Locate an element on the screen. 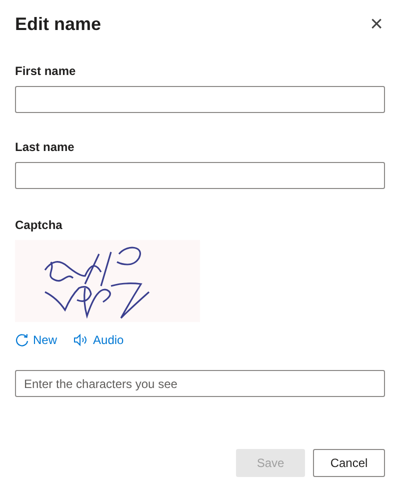 This screenshot has height=482, width=401. cancel-button: Cancel is located at coordinates (349, 463).